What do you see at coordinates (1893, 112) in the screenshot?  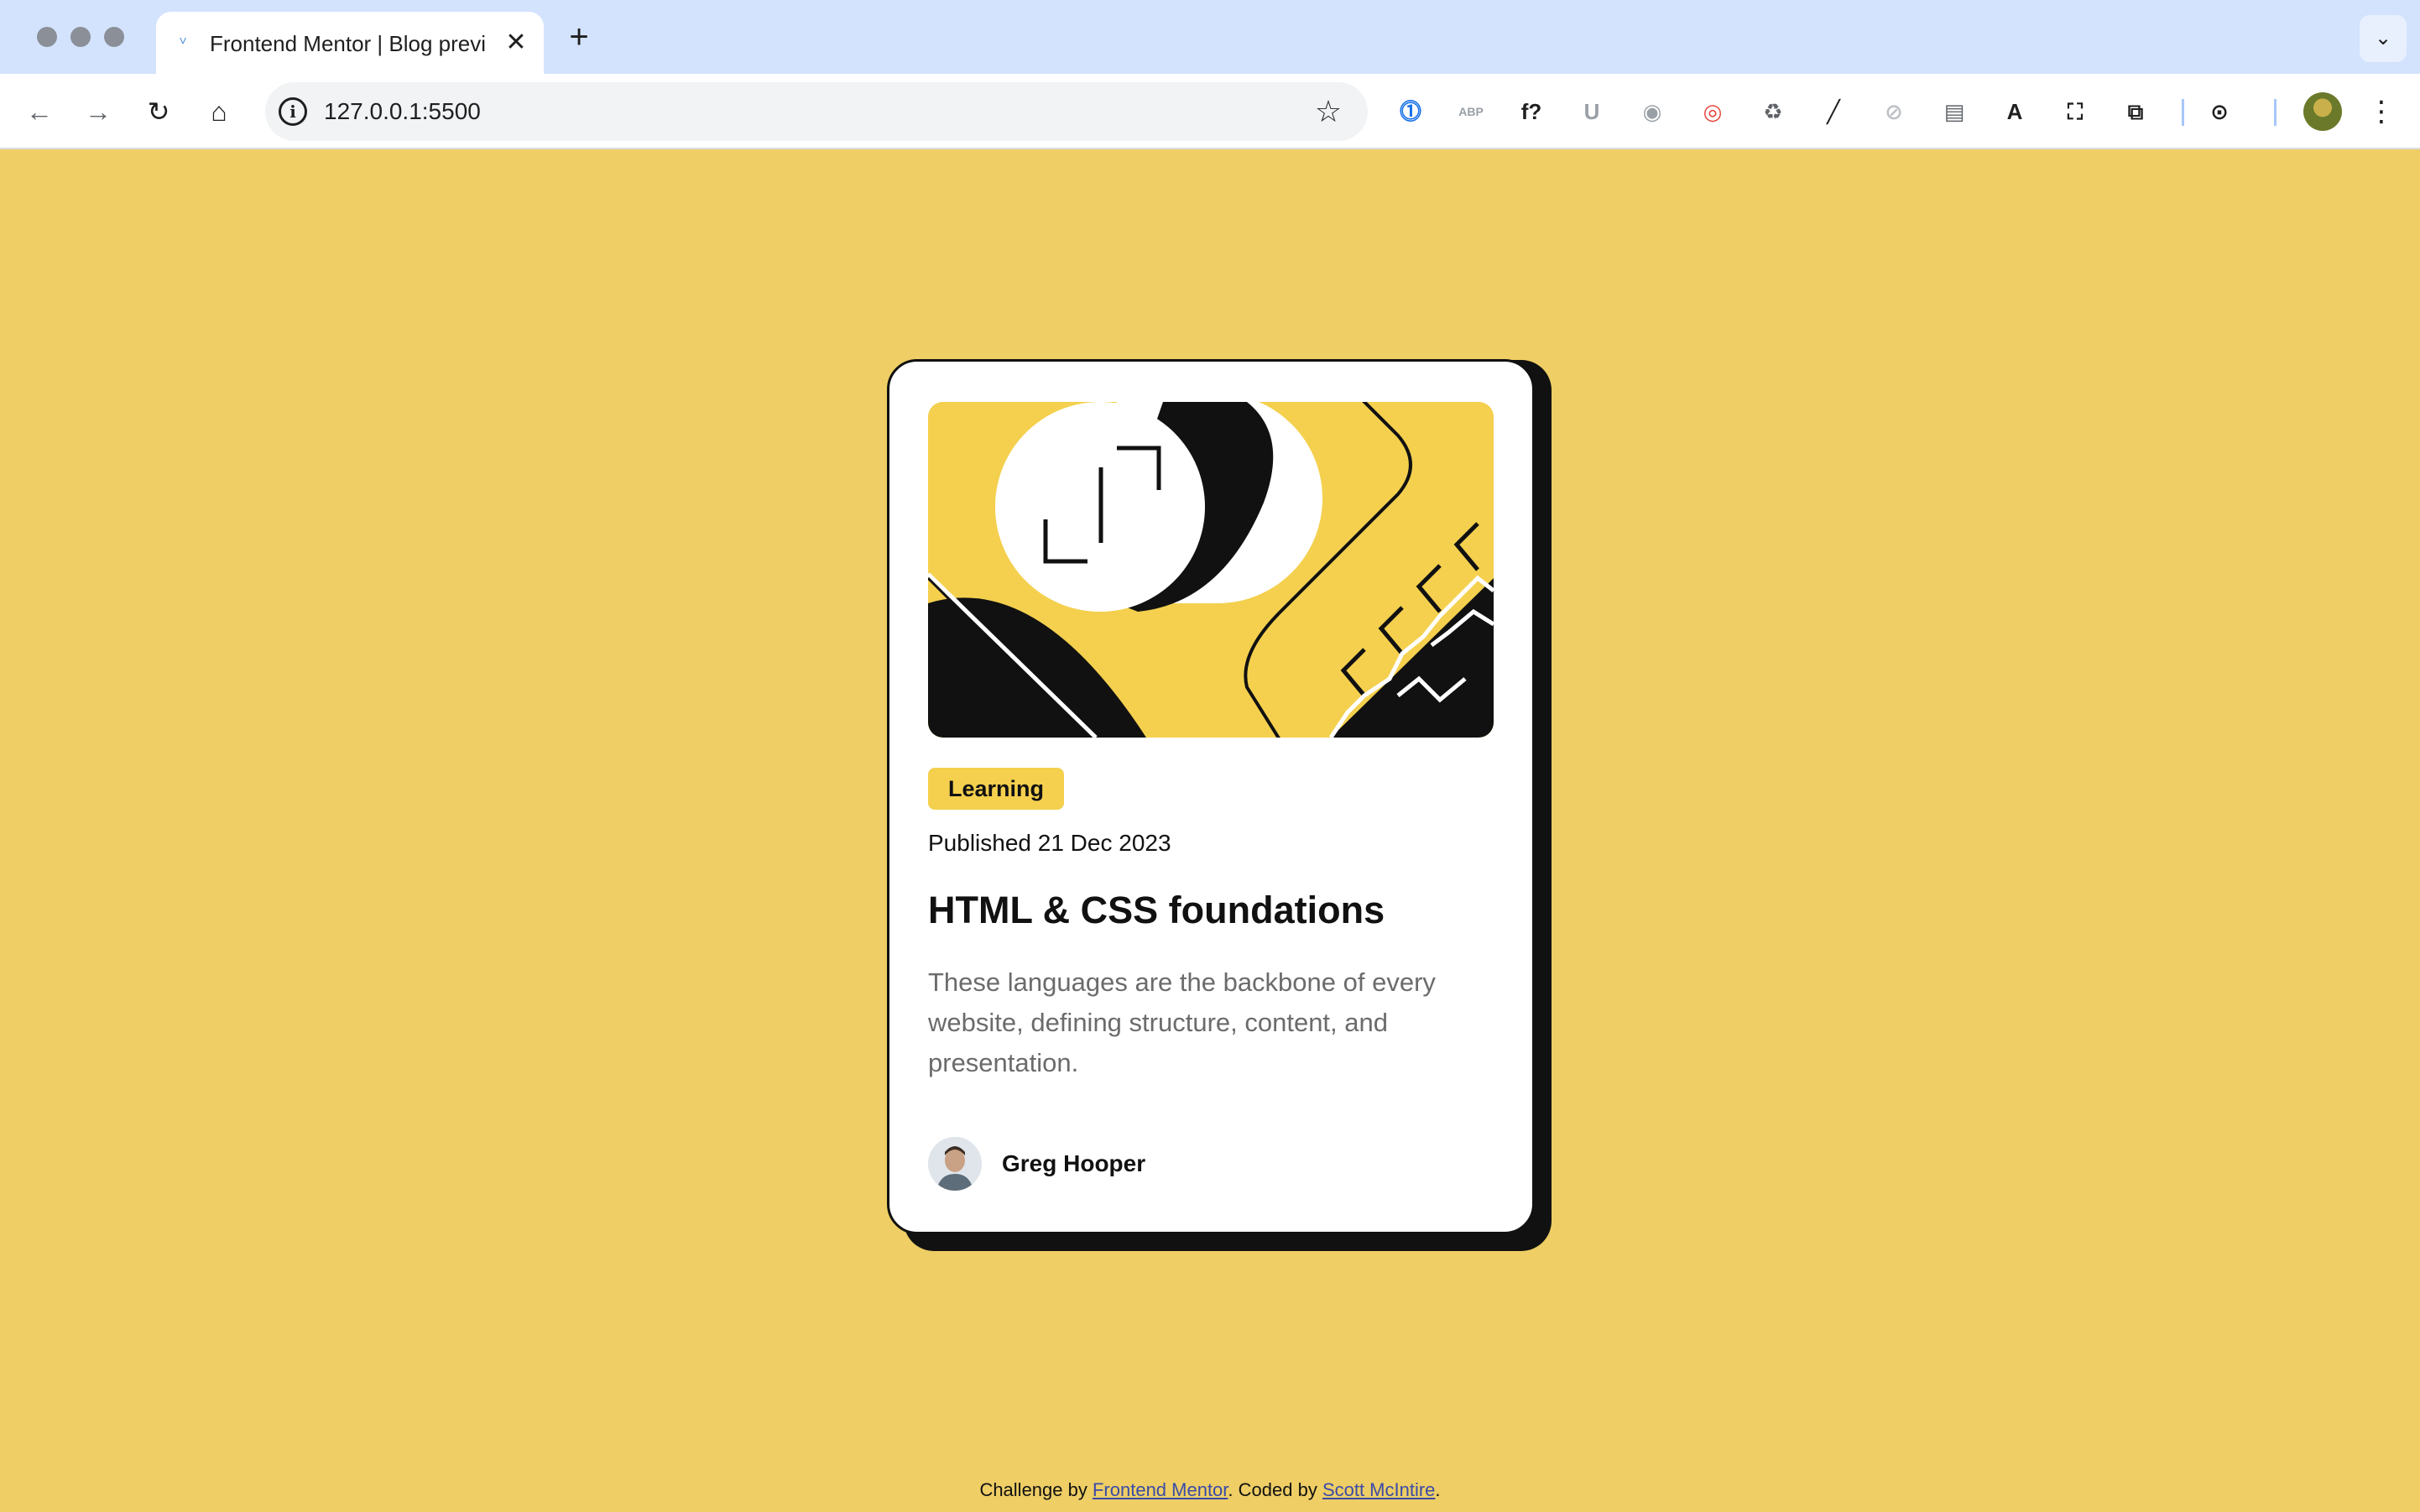 I see `compass-icon: ⊘` at bounding box center [1893, 112].